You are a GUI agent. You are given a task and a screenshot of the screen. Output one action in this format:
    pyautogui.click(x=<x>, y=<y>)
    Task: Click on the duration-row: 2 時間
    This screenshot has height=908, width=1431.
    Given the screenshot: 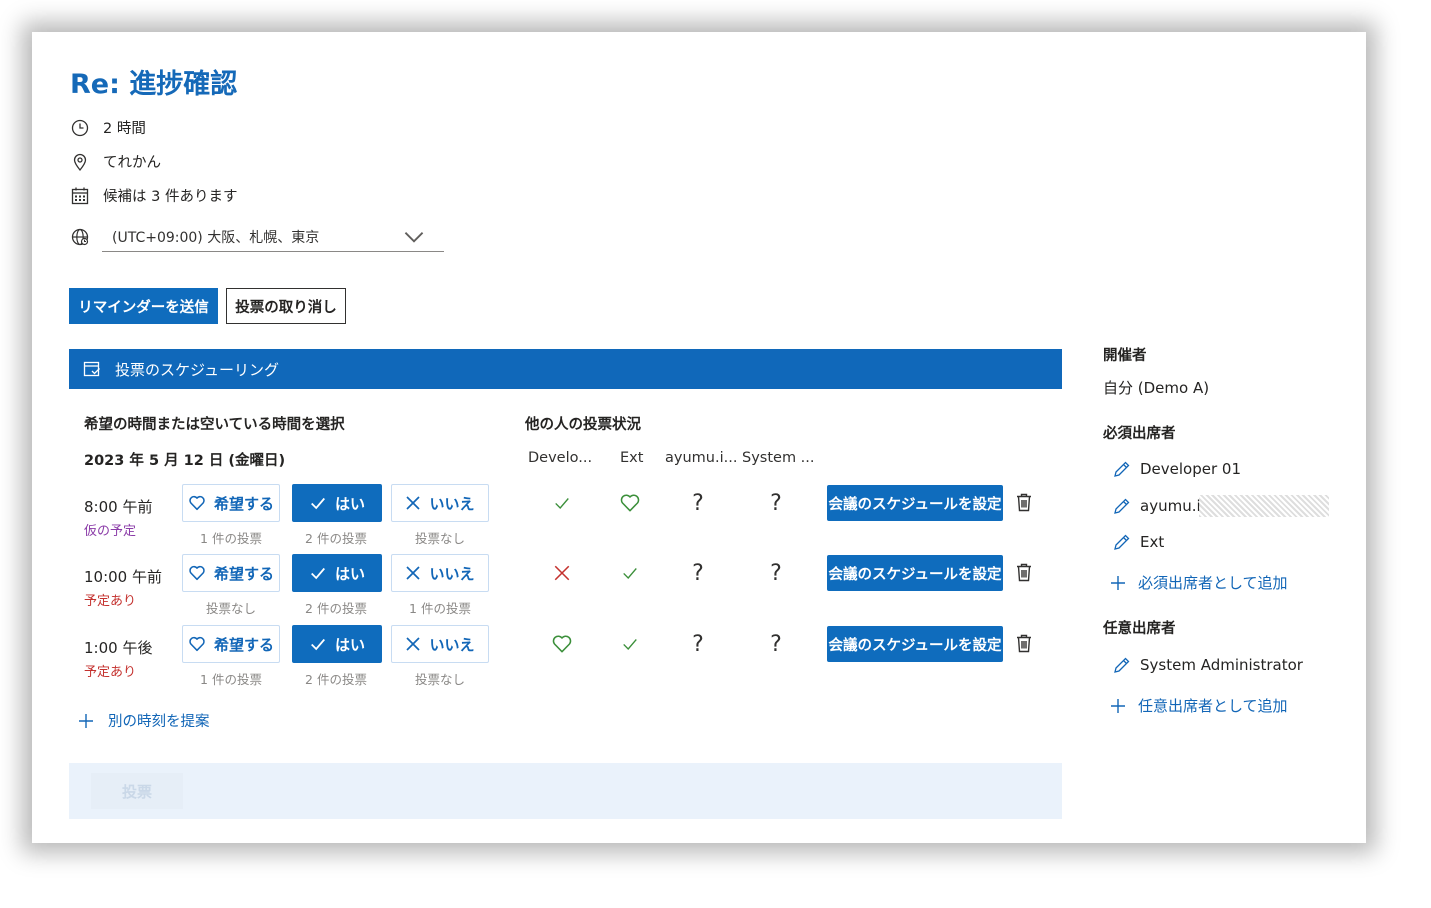 What is the action you would take?
    pyautogui.click(x=108, y=127)
    